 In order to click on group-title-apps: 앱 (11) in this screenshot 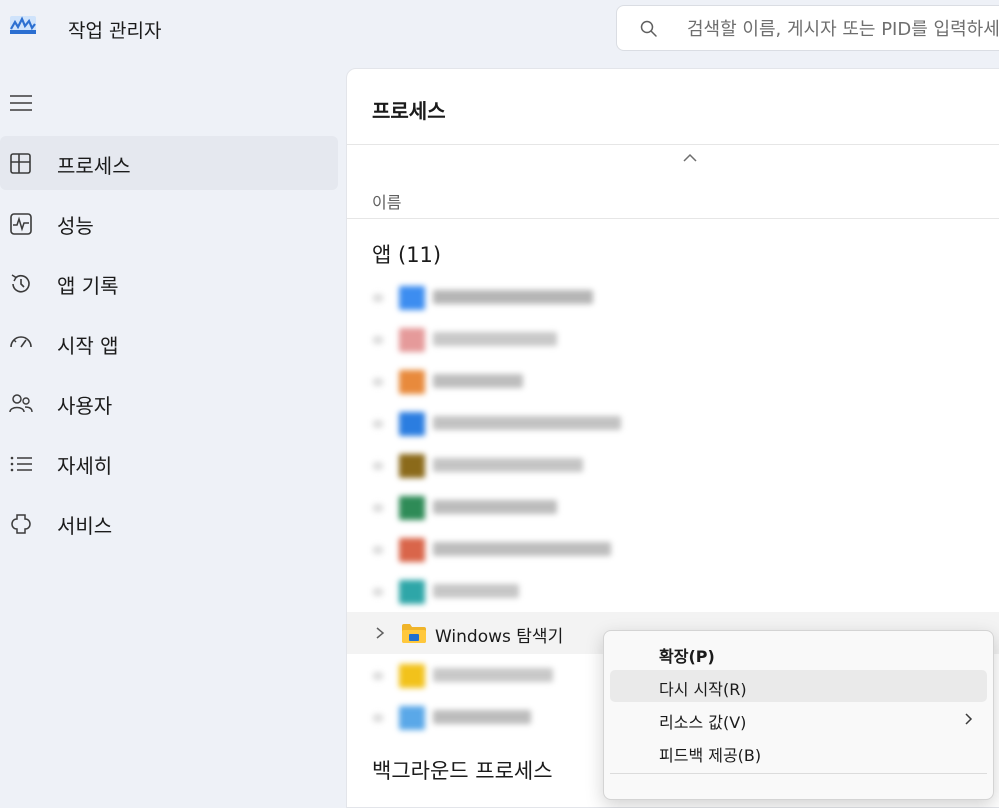, I will do `click(407, 255)`.